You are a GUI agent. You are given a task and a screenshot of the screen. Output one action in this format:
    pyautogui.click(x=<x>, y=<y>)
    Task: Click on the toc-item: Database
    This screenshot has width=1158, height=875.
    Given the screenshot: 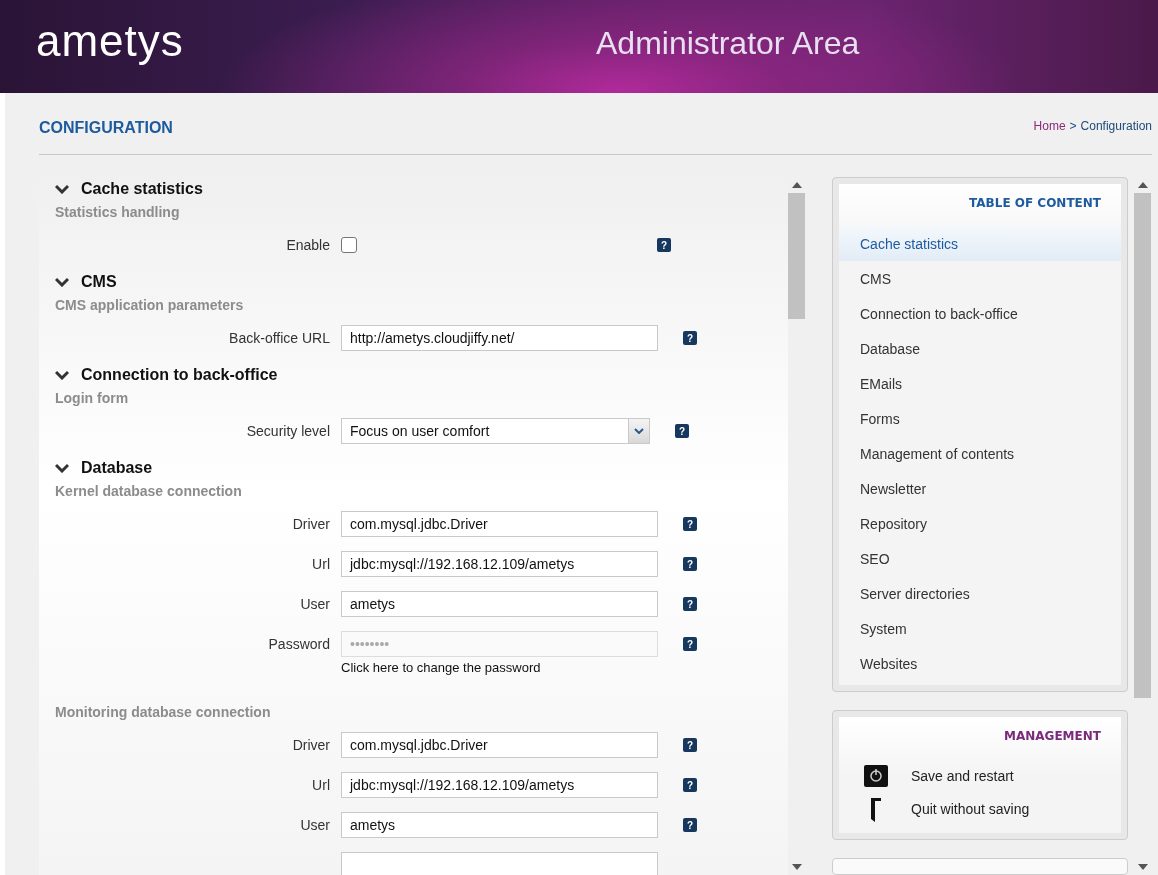 What is the action you would take?
    pyautogui.click(x=980, y=348)
    